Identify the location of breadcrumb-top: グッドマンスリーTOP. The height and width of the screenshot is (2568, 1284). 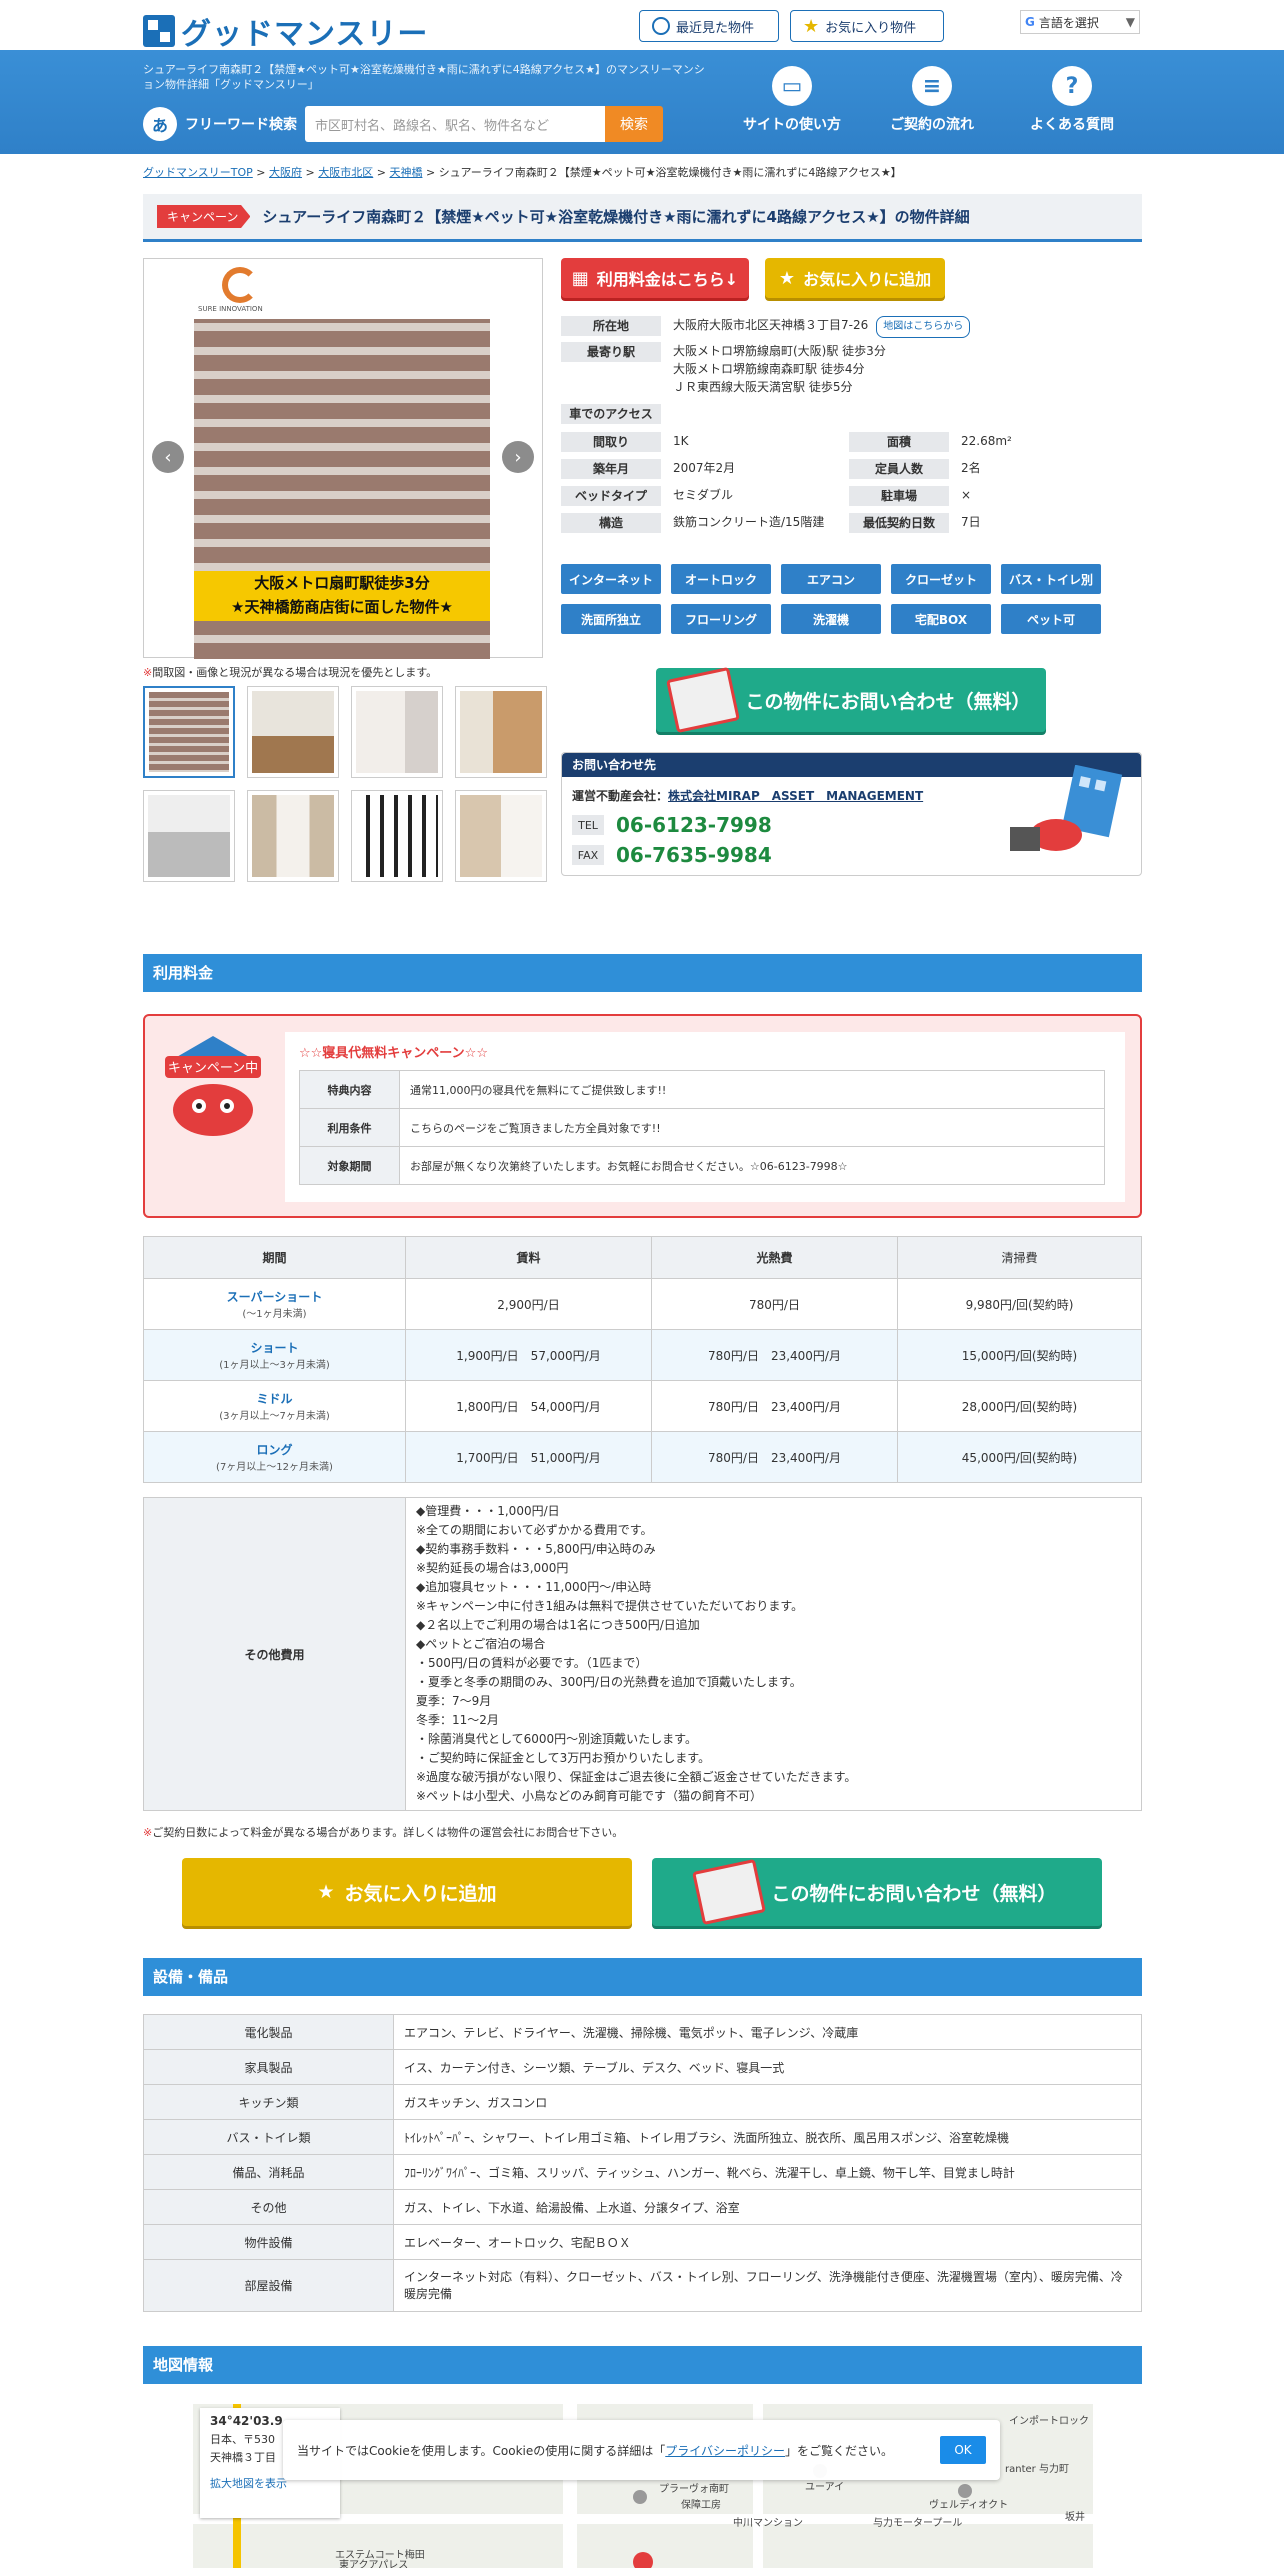
(198, 172).